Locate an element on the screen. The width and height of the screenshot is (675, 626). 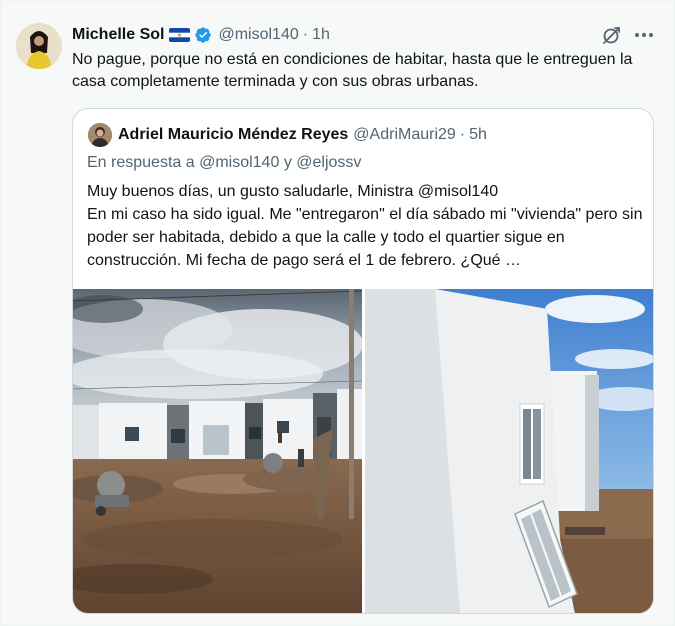
grok-icon is located at coordinates (612, 35).